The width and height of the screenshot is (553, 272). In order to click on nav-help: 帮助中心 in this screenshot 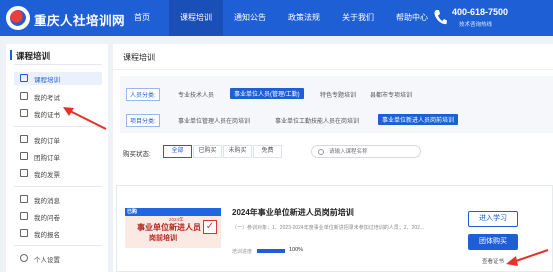, I will do `click(412, 18)`.